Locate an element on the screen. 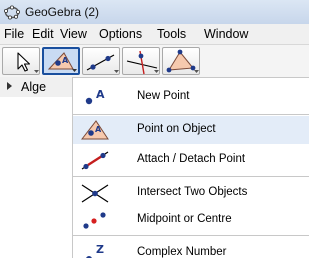  algebra-view-label: Alge is located at coordinates (34, 87).